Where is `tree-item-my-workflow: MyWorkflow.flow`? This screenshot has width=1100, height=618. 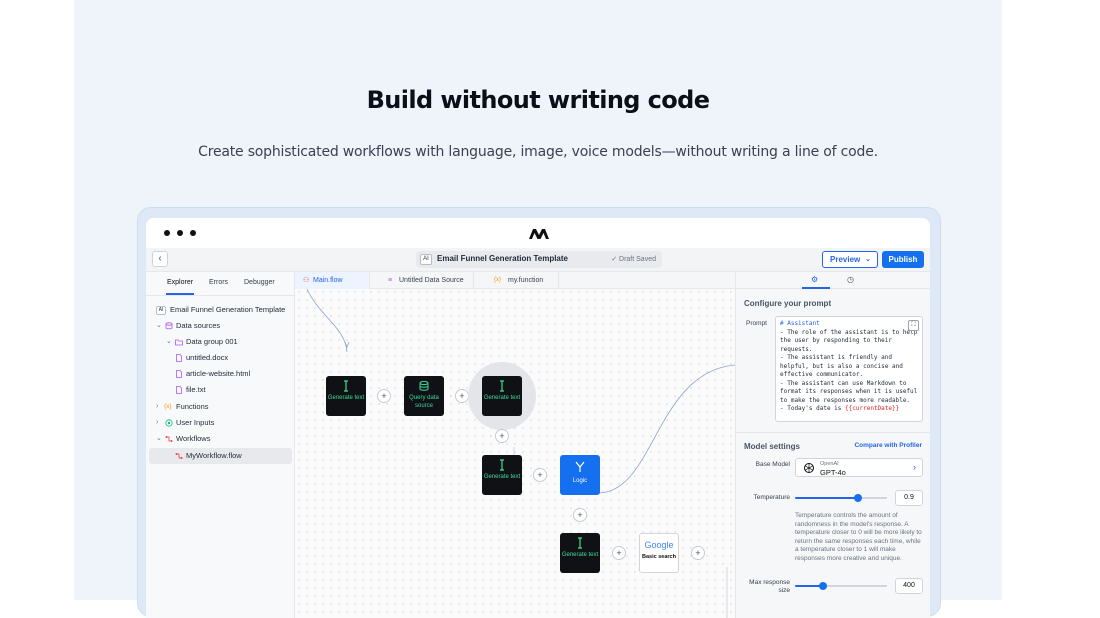 tree-item-my-workflow: MyWorkflow.flow is located at coordinates (220, 456).